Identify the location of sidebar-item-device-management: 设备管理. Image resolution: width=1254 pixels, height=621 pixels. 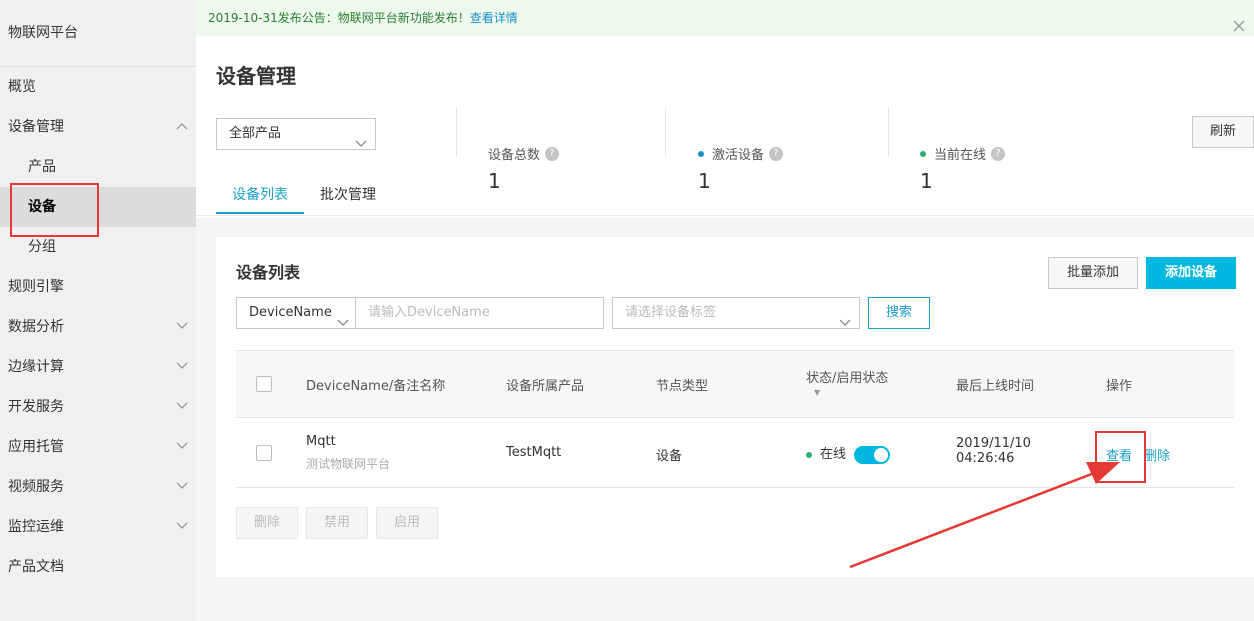
(98, 127).